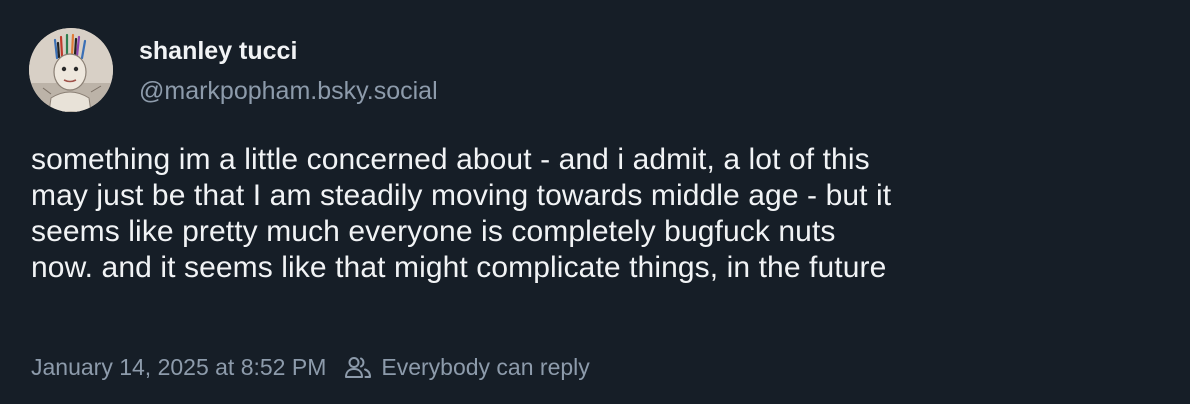 This screenshot has height=404, width=1190. Describe the element at coordinates (288, 51) in the screenshot. I see `author-display-name: shanley tucci` at that location.